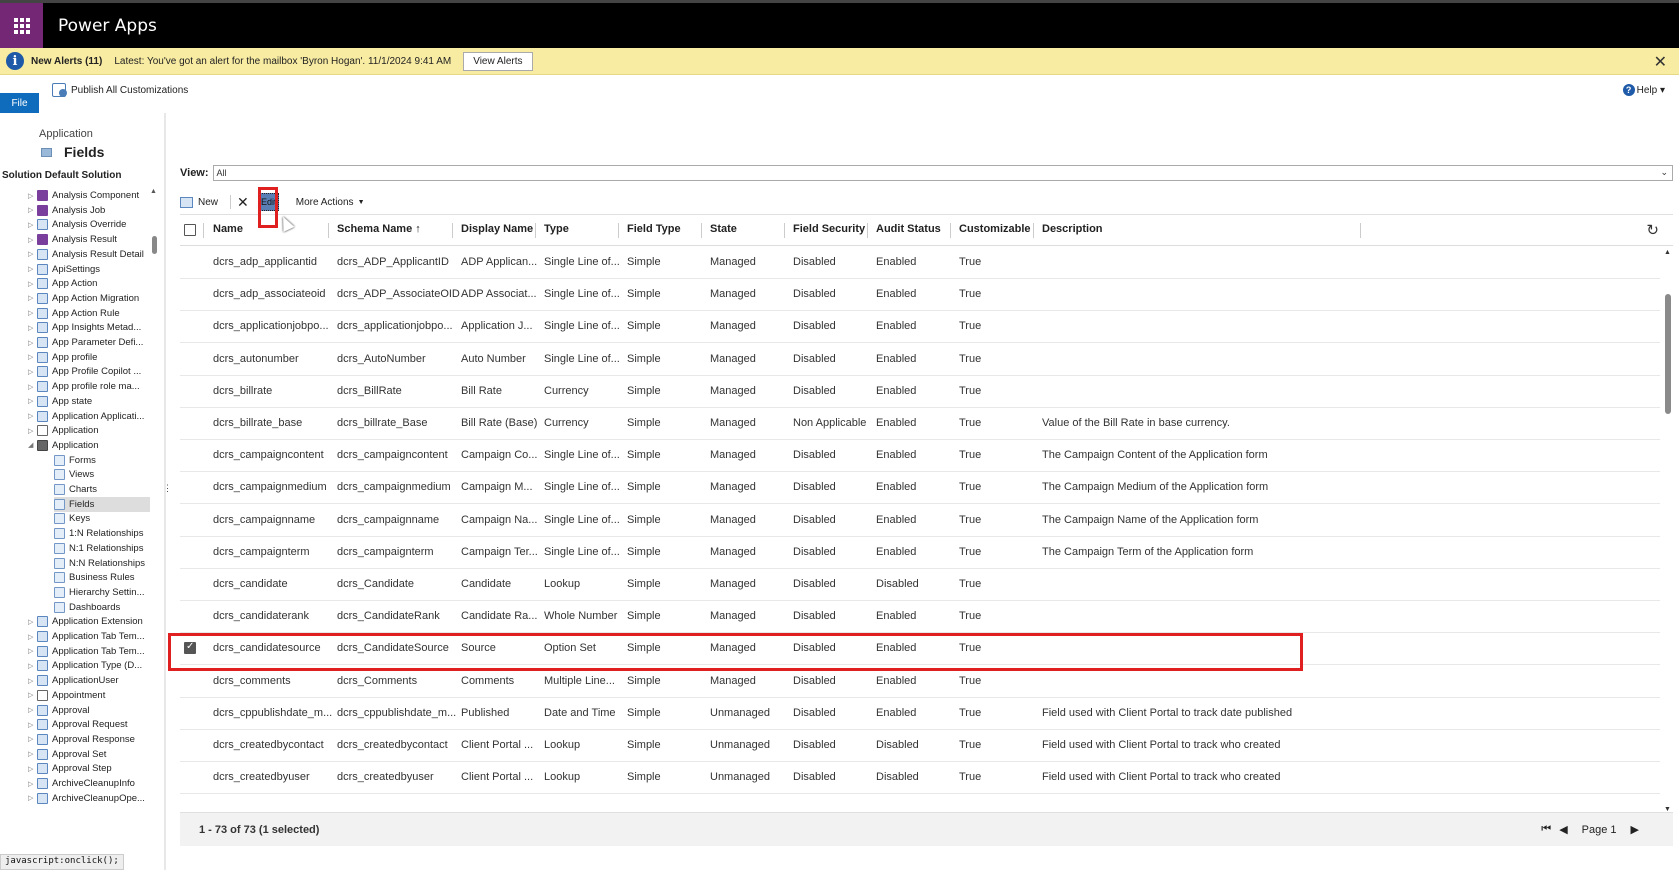 This screenshot has width=1679, height=870. What do you see at coordinates (242, 391) in the screenshot?
I see `table-cell: dcrs_billrate` at bounding box center [242, 391].